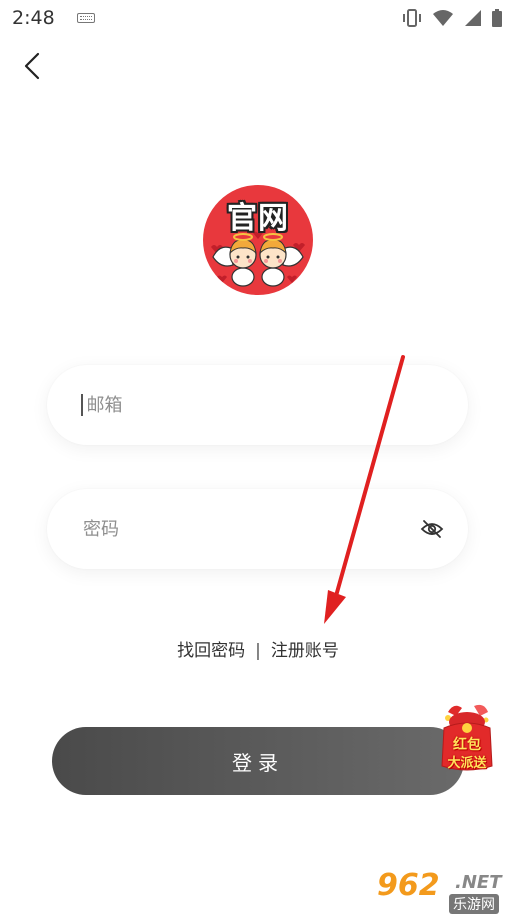 This screenshot has width=516, height=917. I want to click on keyboard-icon, so click(85, 18).